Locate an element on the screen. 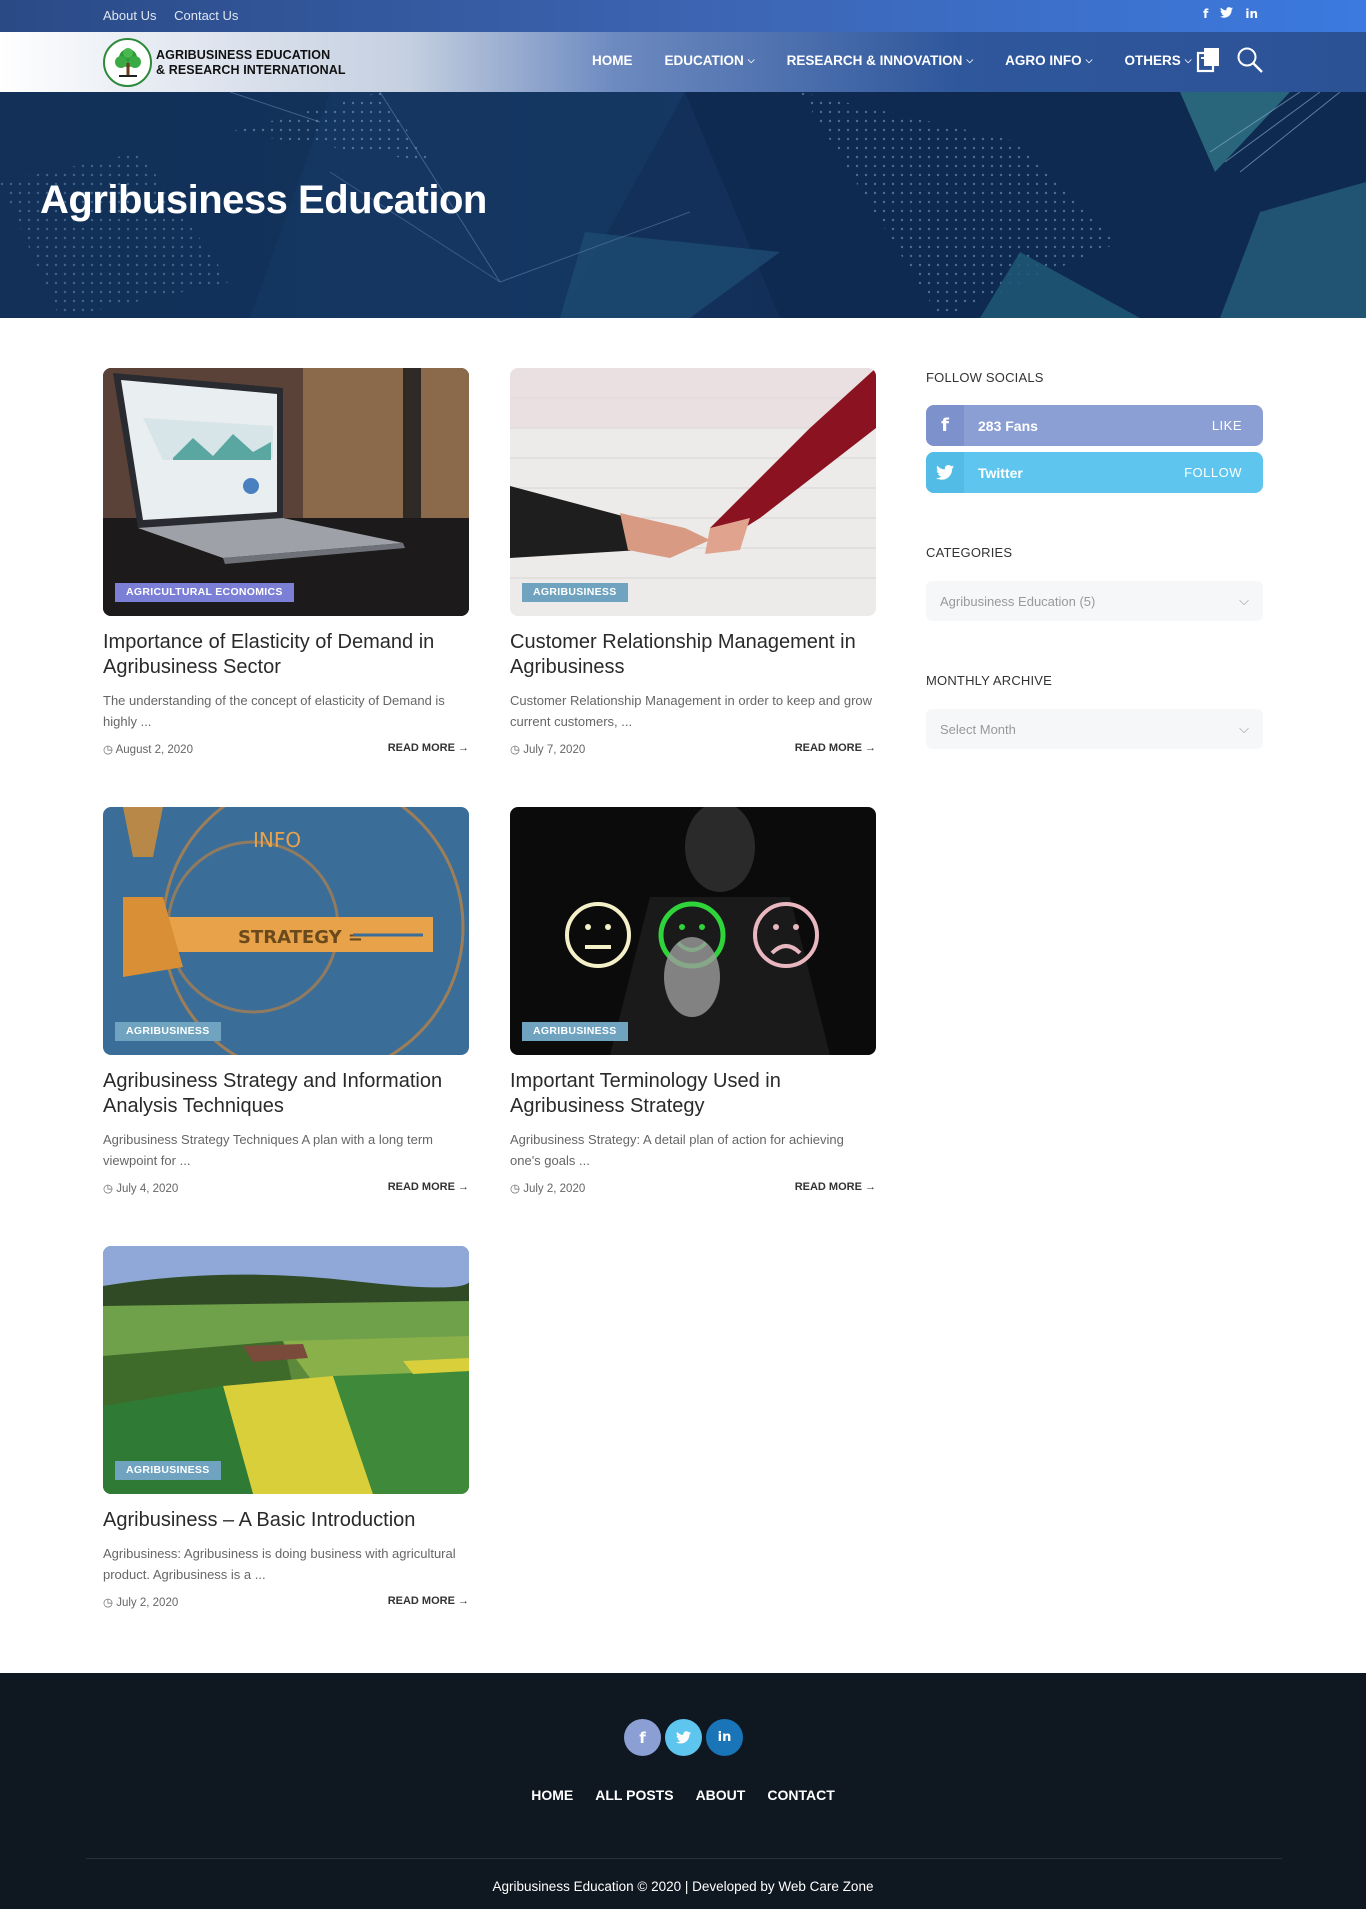  contact-us-link: Contact Us is located at coordinates (206, 15).